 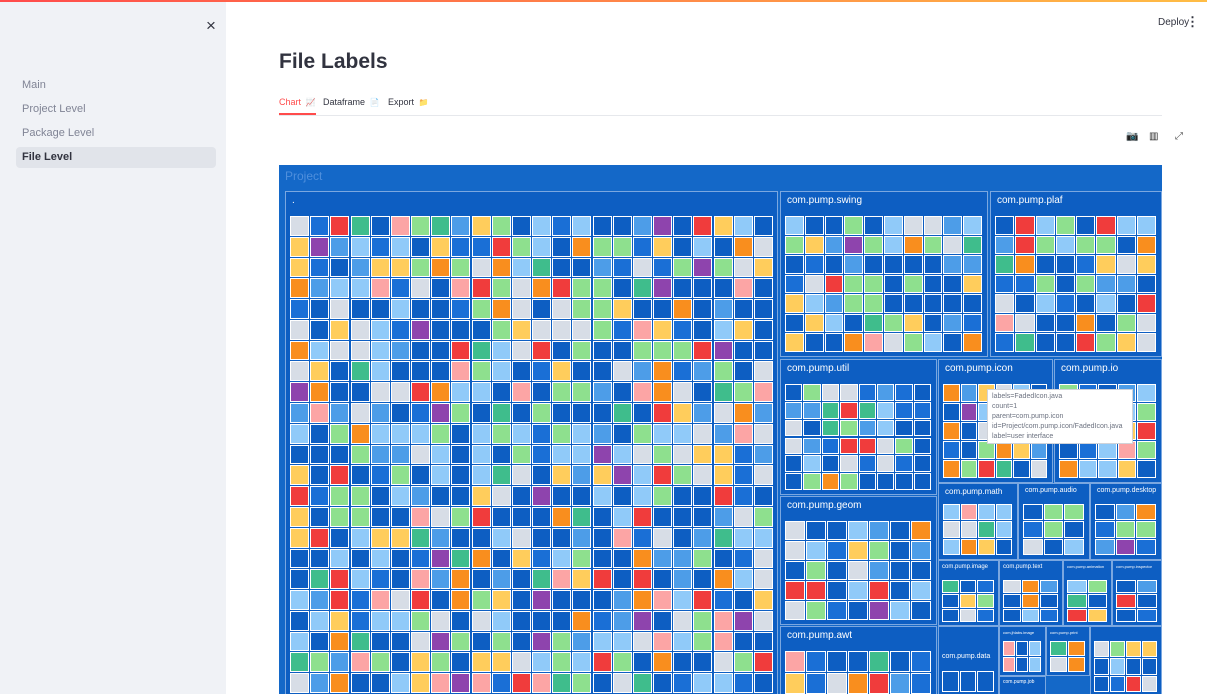 What do you see at coordinates (1126, 521) in the screenshot?
I see `package-desktop: com.pump.desktop` at bounding box center [1126, 521].